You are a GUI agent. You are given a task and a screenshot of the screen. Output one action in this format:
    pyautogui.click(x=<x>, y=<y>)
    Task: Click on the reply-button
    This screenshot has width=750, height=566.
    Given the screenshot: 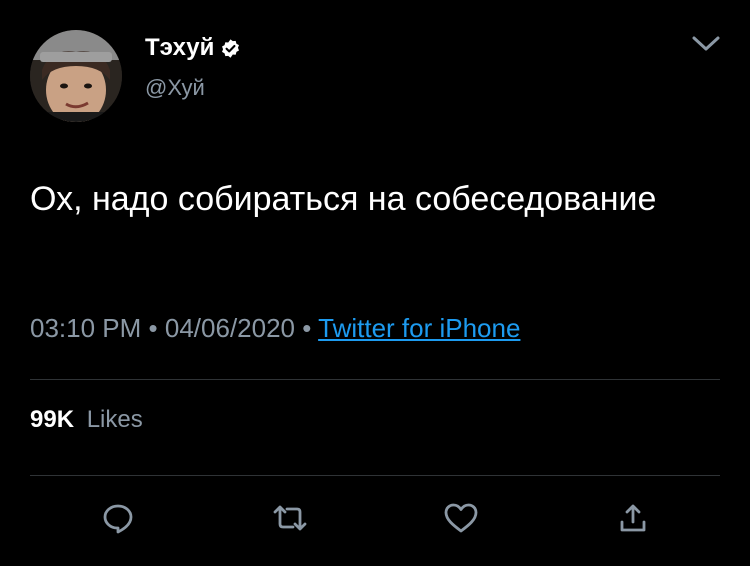 What is the action you would take?
    pyautogui.click(x=118, y=518)
    